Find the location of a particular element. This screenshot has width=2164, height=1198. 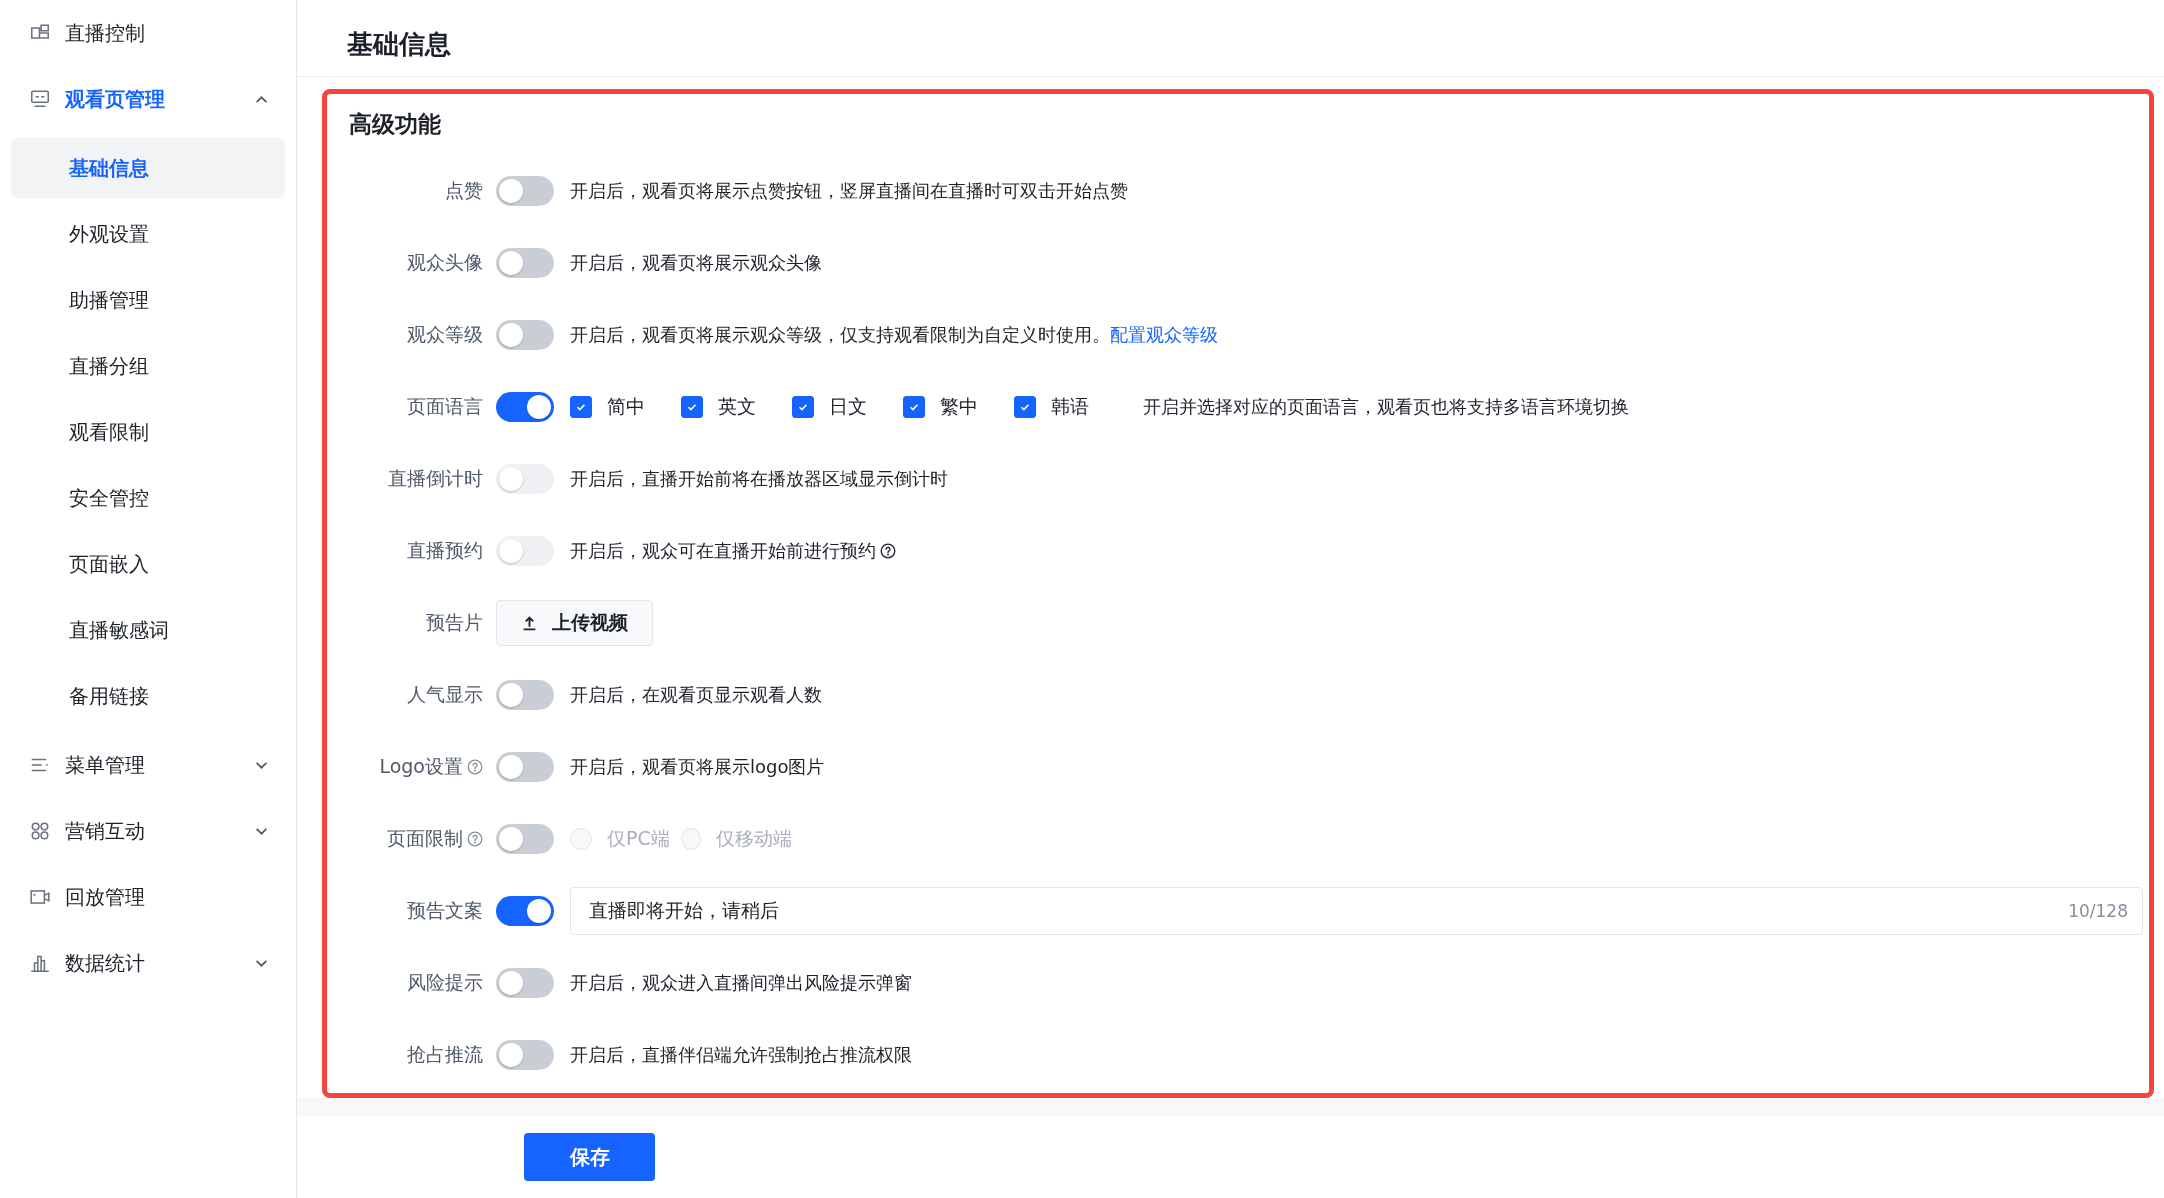

nav-subitem: 观看限制 is located at coordinates (148, 432).